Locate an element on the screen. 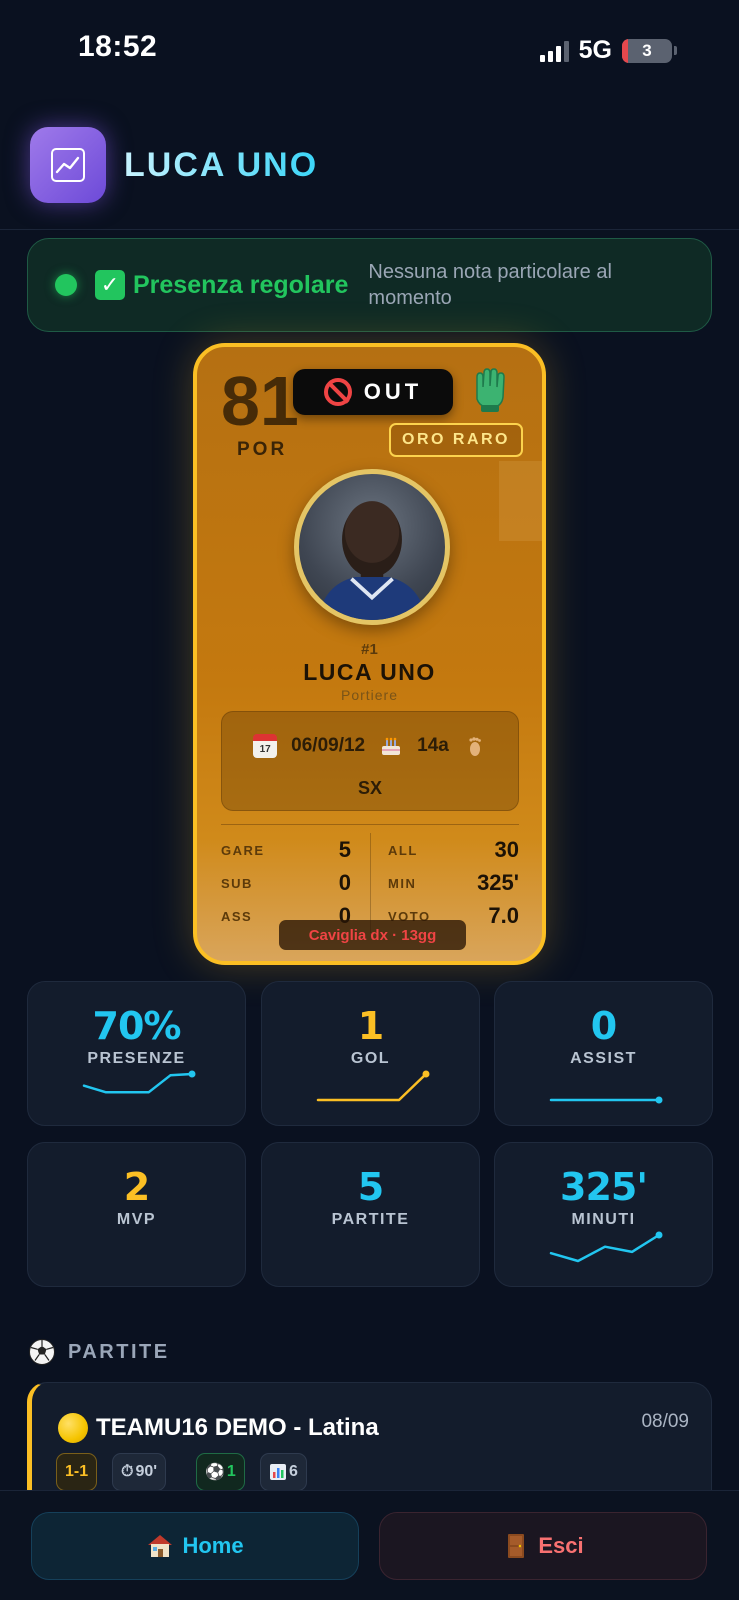 The image size is (739, 1600). preferred-foot: SX is located at coordinates (369, 788).